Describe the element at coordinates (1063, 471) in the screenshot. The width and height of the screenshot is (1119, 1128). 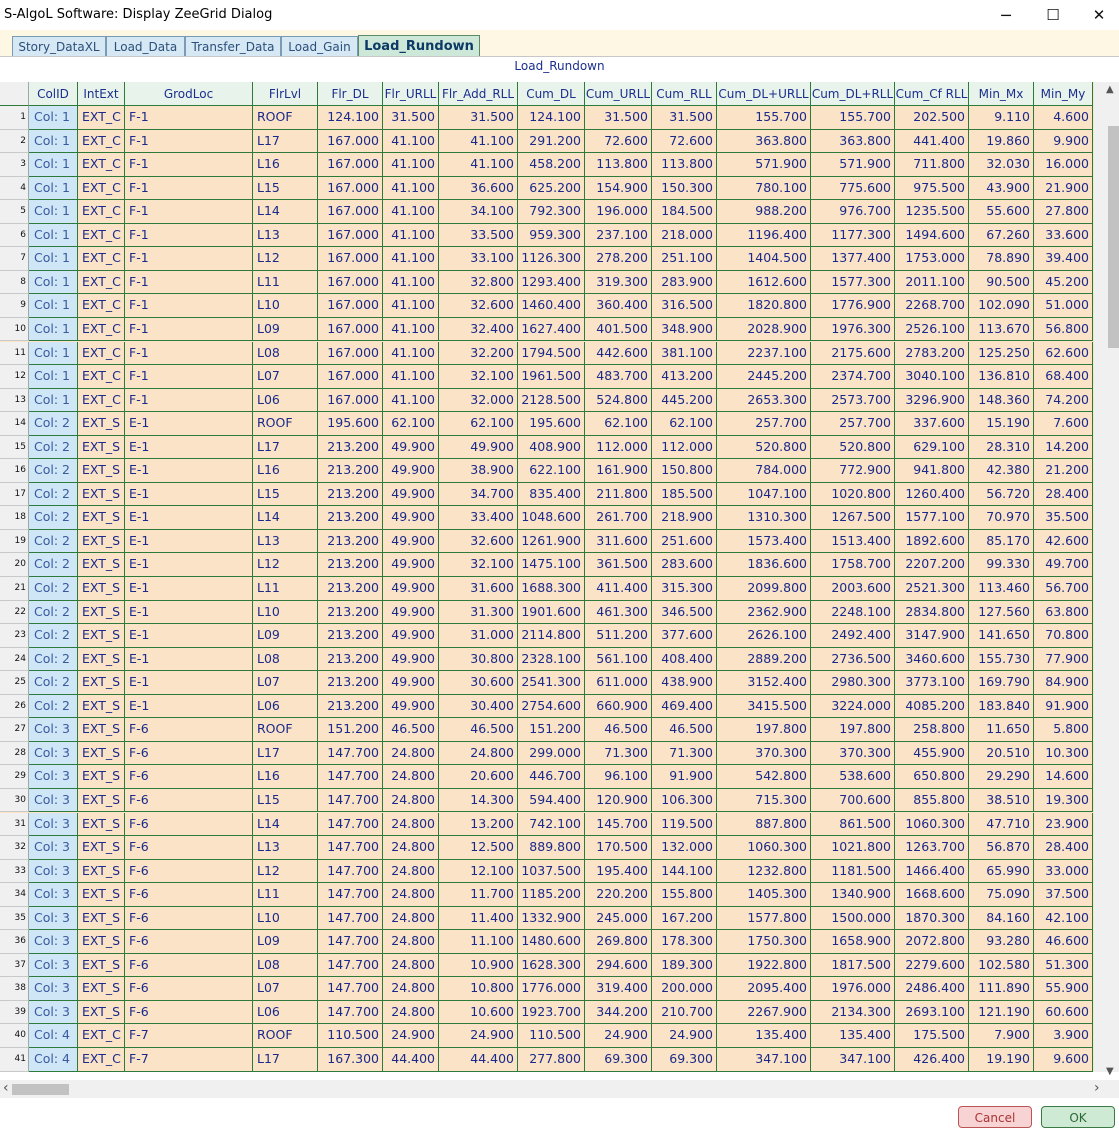
I see `cell-min-my: 21.200` at that location.